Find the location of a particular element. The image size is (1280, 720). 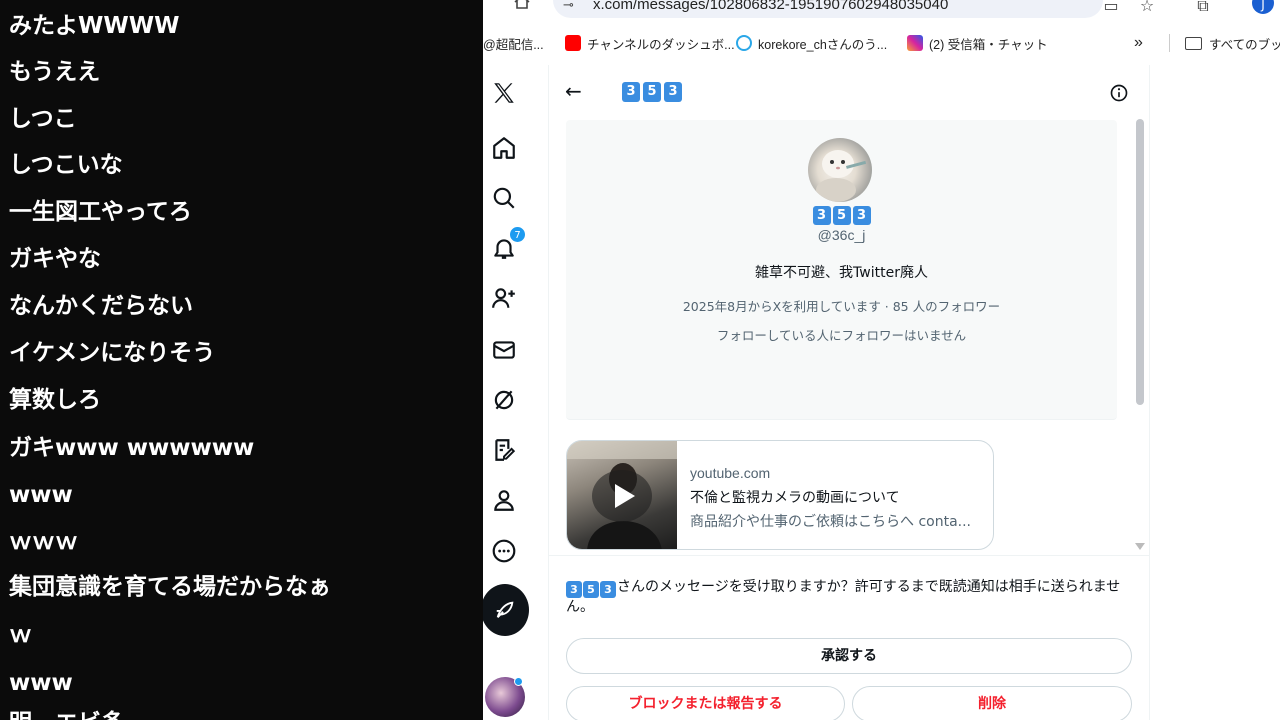

bookmark-star-icon: ☆ is located at coordinates (1147, 8).